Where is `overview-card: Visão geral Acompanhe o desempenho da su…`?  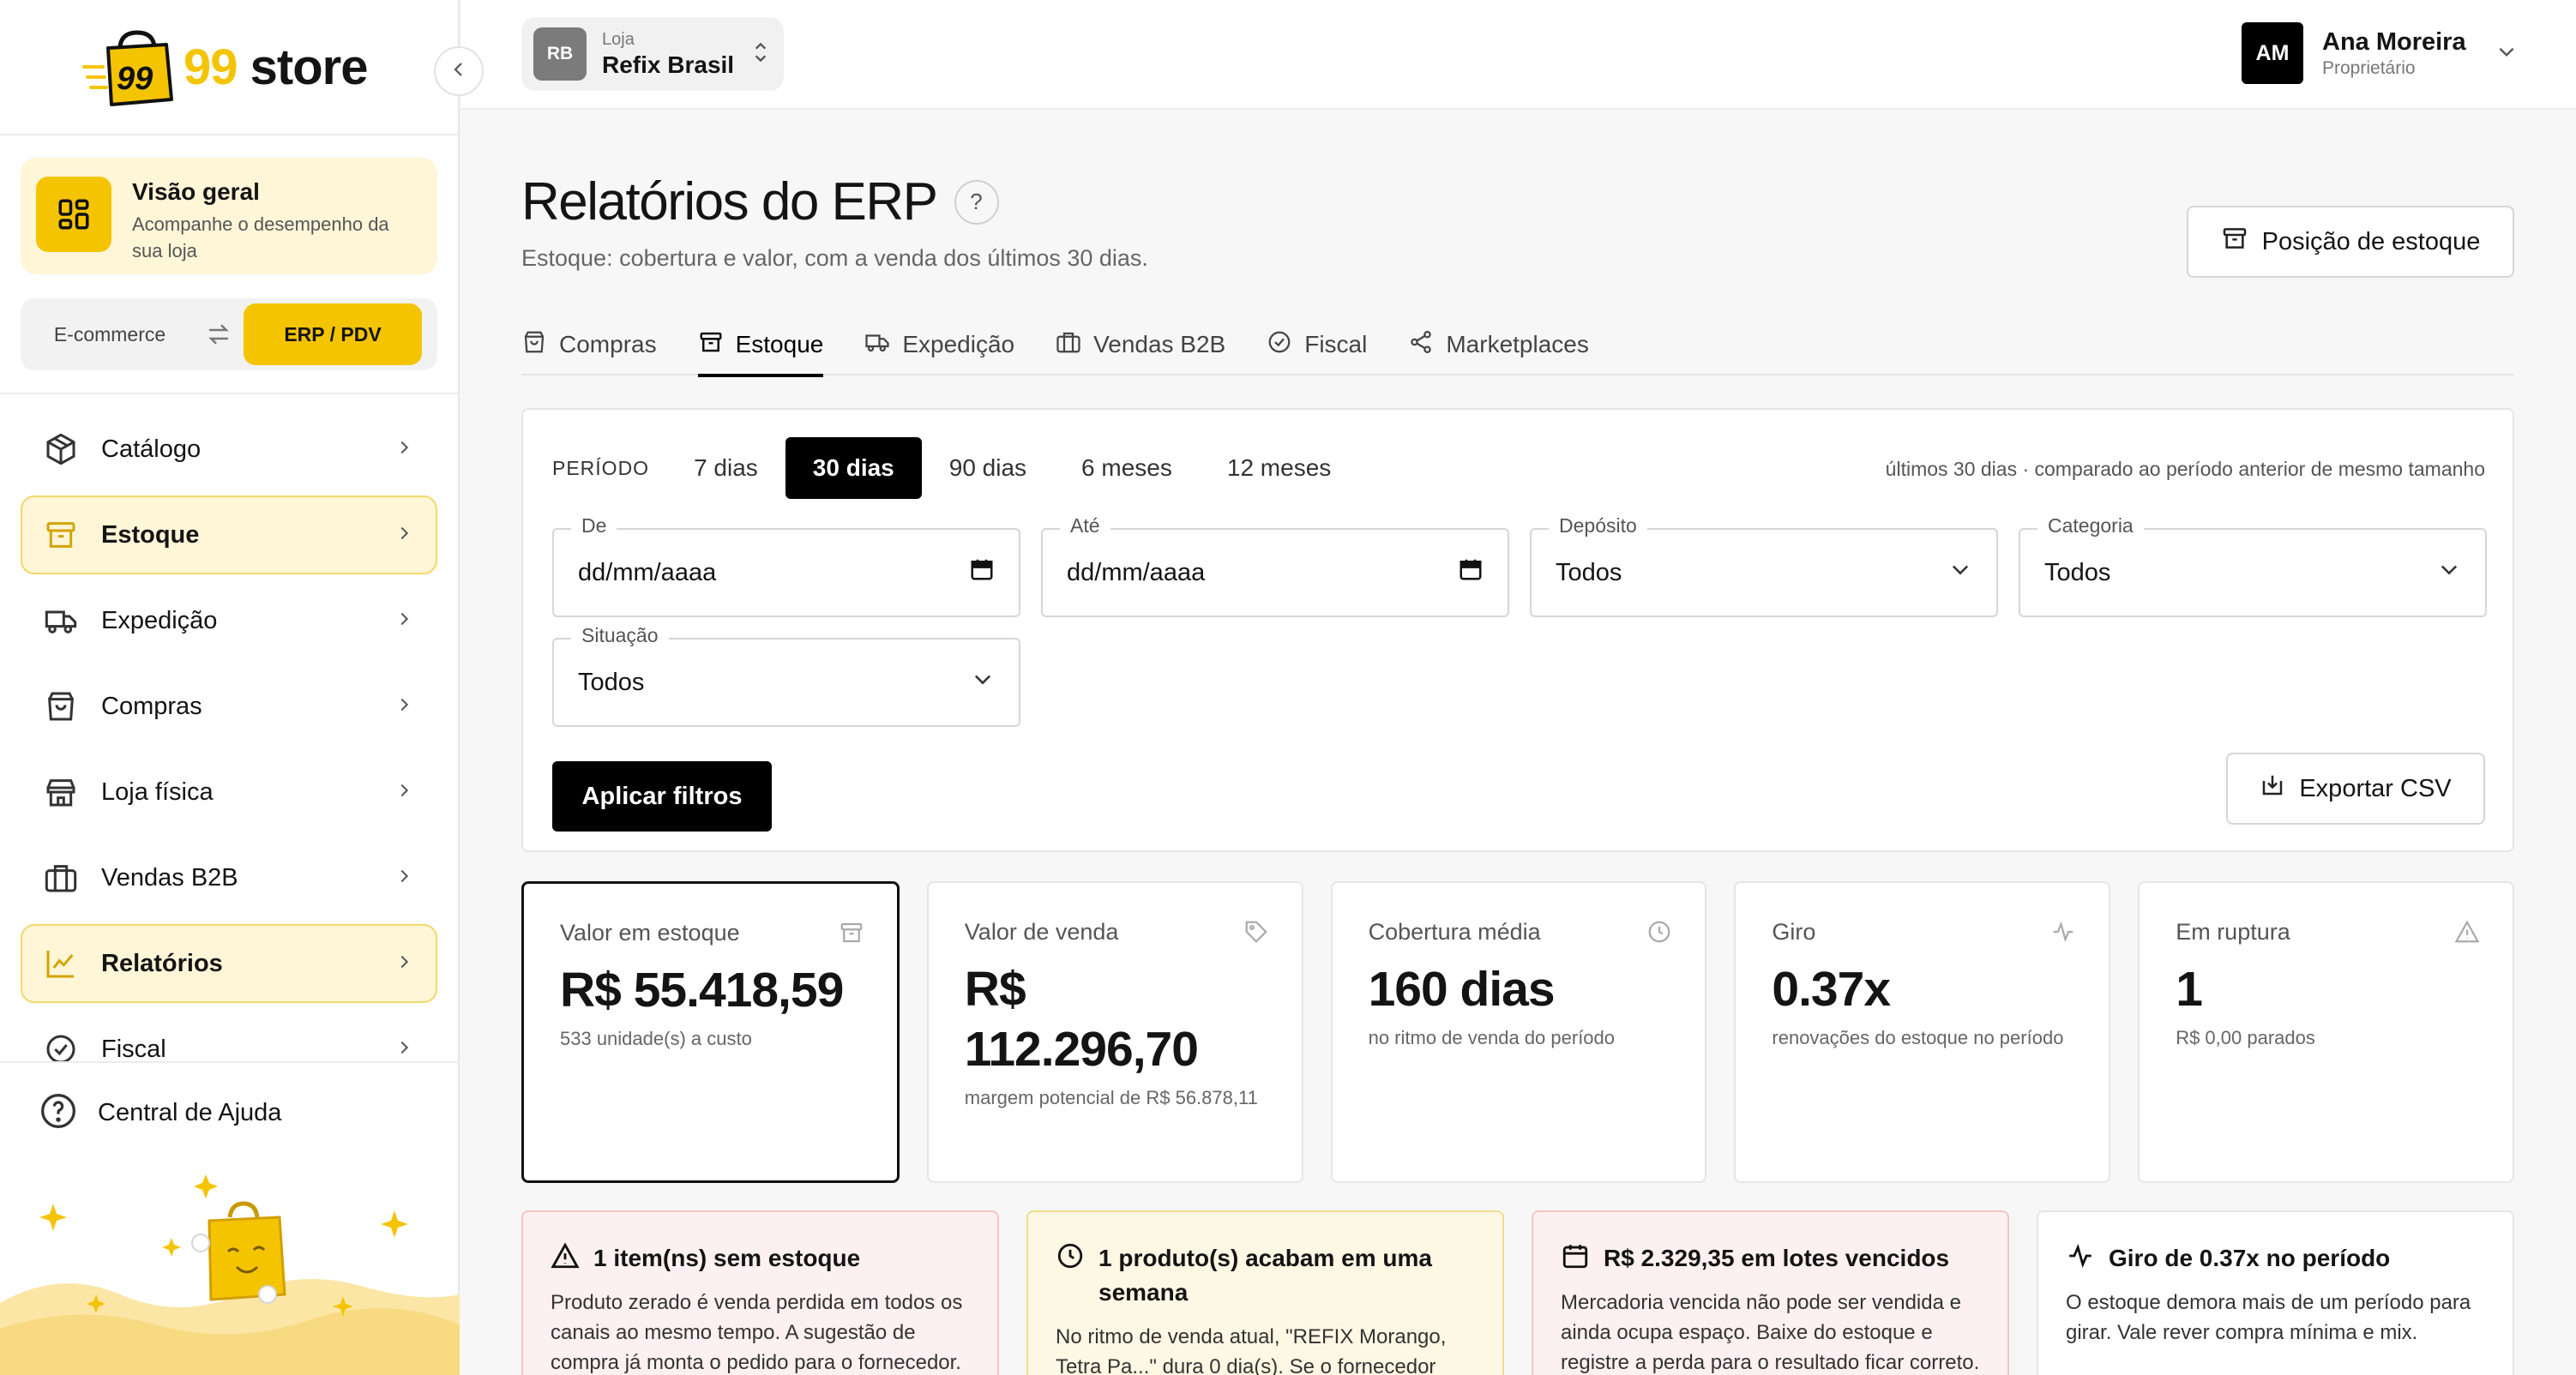
overview-card: Visão geral Acompanhe o desempenho da su… is located at coordinates (229, 216).